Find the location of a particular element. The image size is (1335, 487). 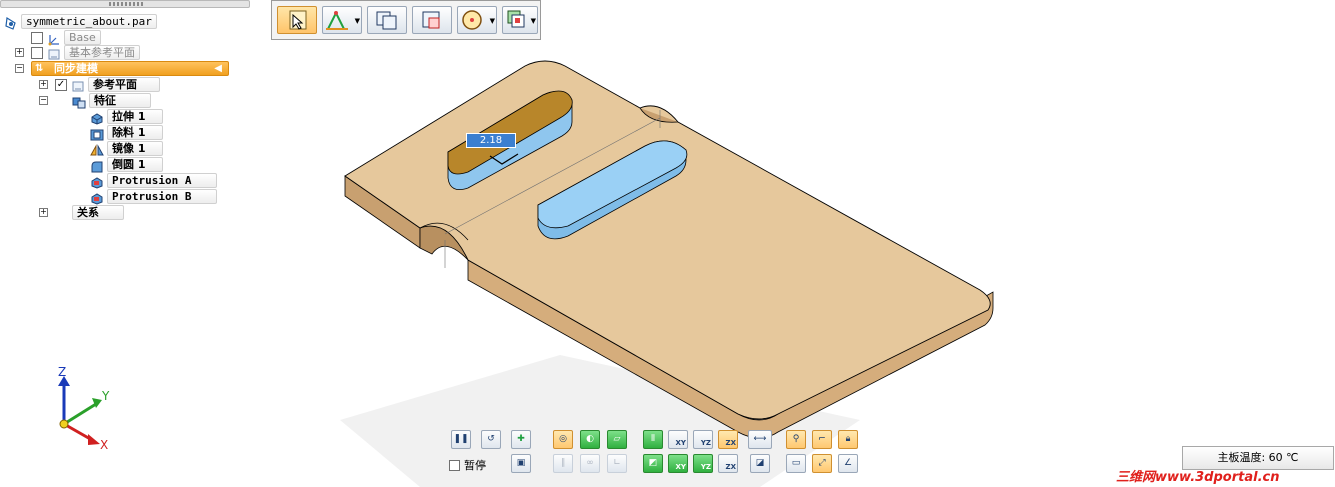

symmetry-plane-button: ⟷ is located at coordinates (760, 439).